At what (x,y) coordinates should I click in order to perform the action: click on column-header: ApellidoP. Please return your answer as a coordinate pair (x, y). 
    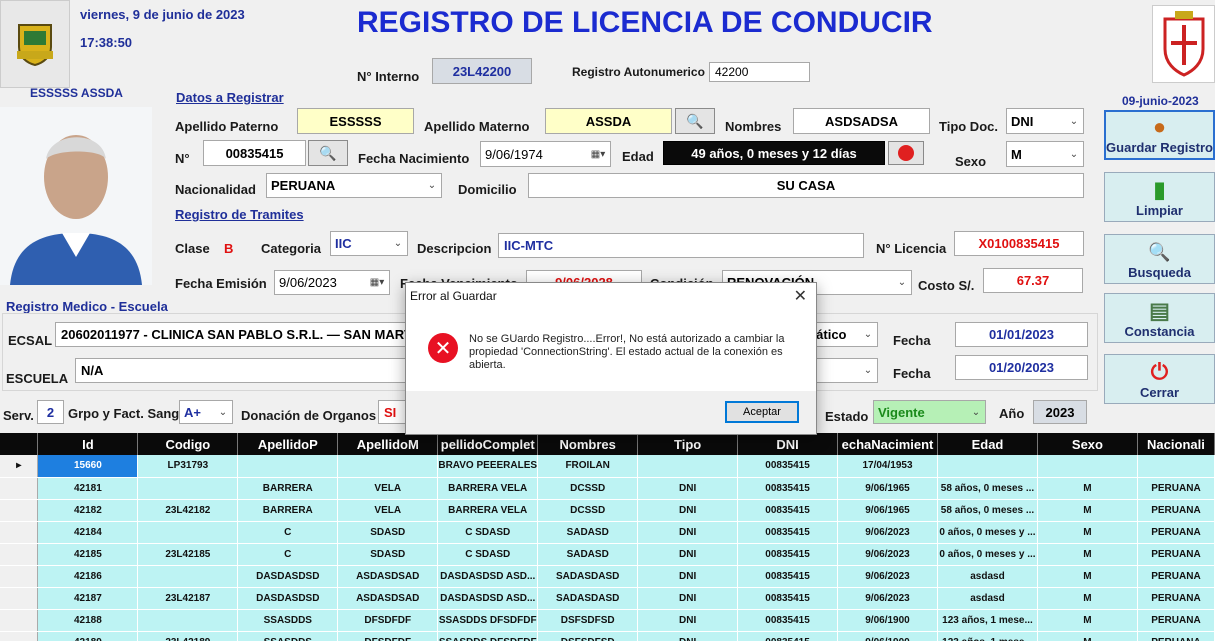
    Looking at the image, I should click on (288, 444).